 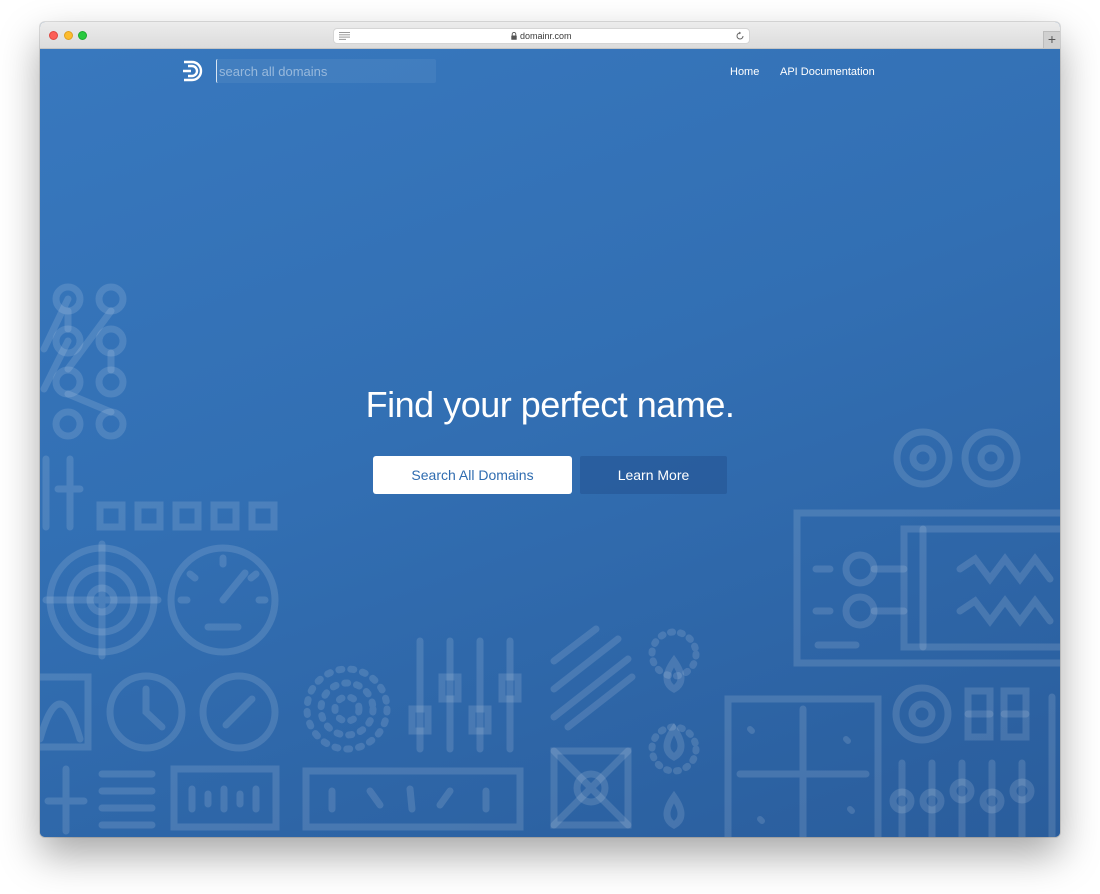 What do you see at coordinates (744, 72) in the screenshot?
I see `nav-home-link: Home` at bounding box center [744, 72].